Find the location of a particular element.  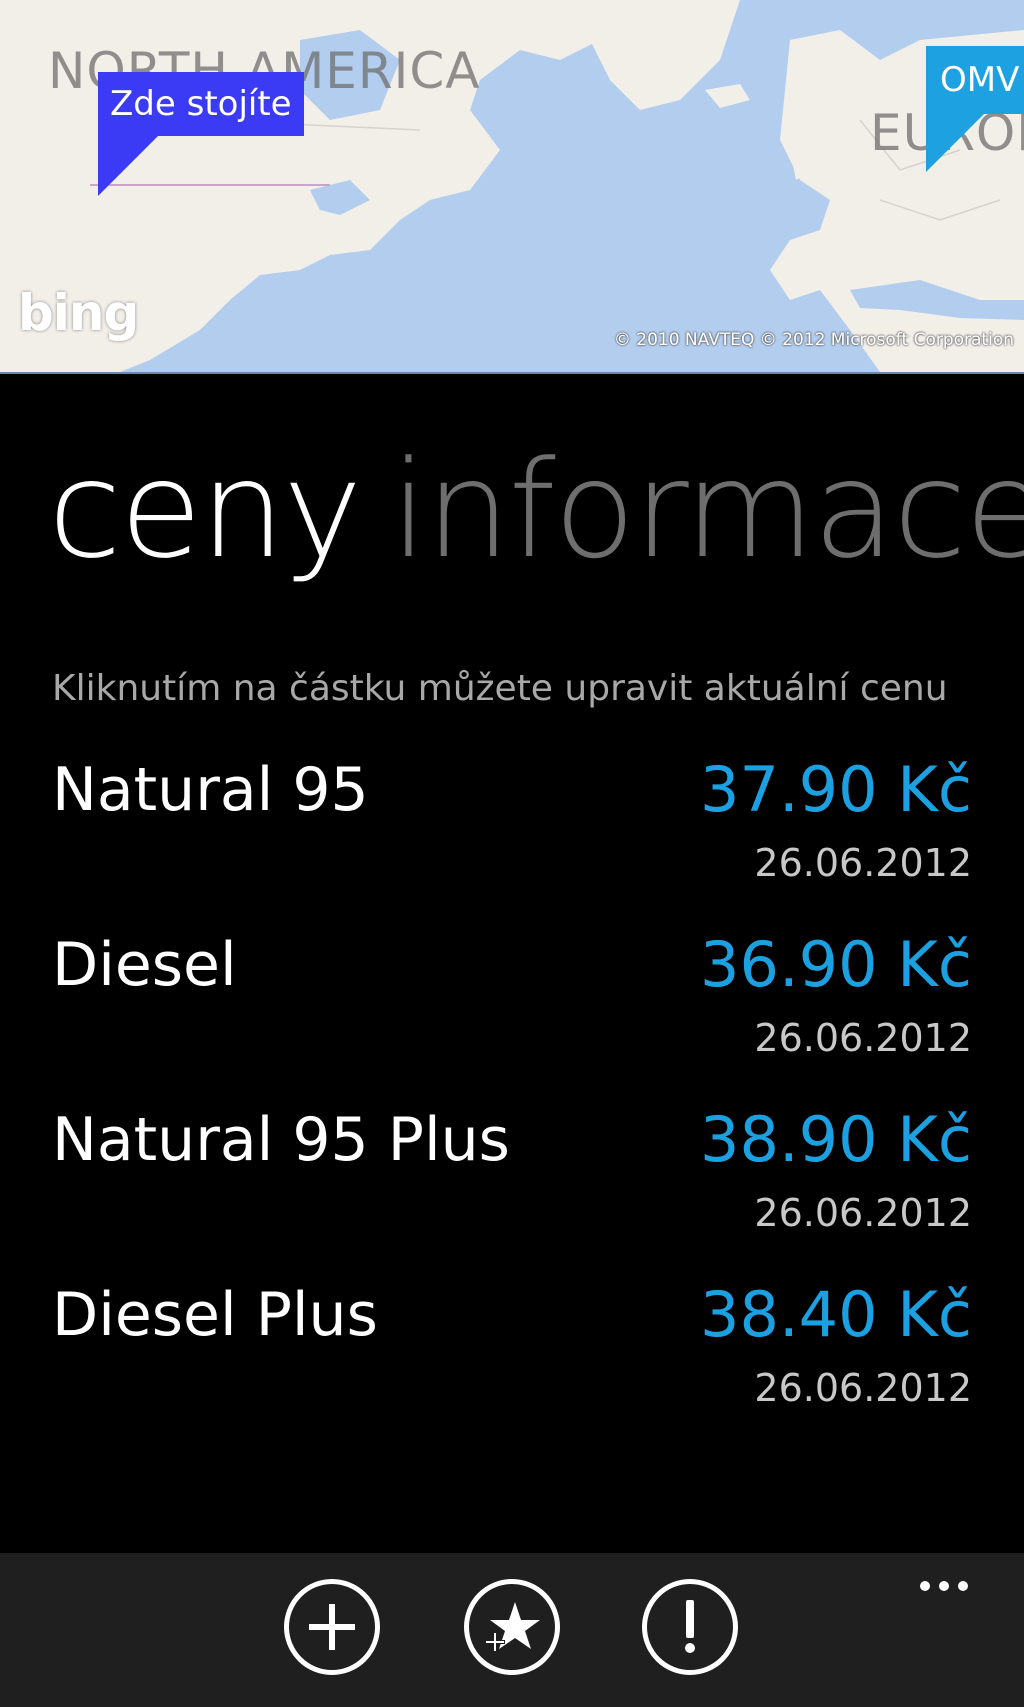

add-button is located at coordinates (332, 1627).